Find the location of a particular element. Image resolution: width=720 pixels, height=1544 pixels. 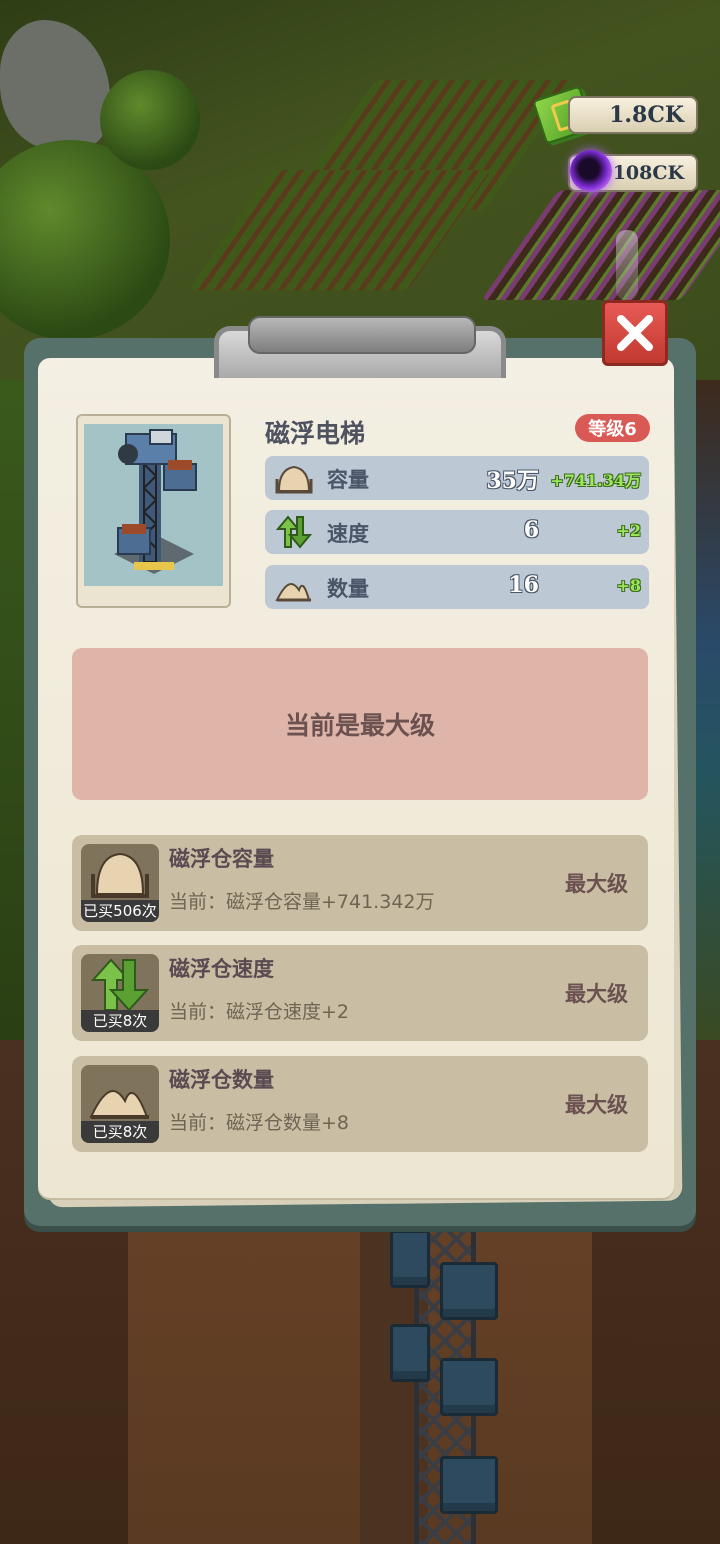

dark-orb-icon is located at coordinates (591, 171).